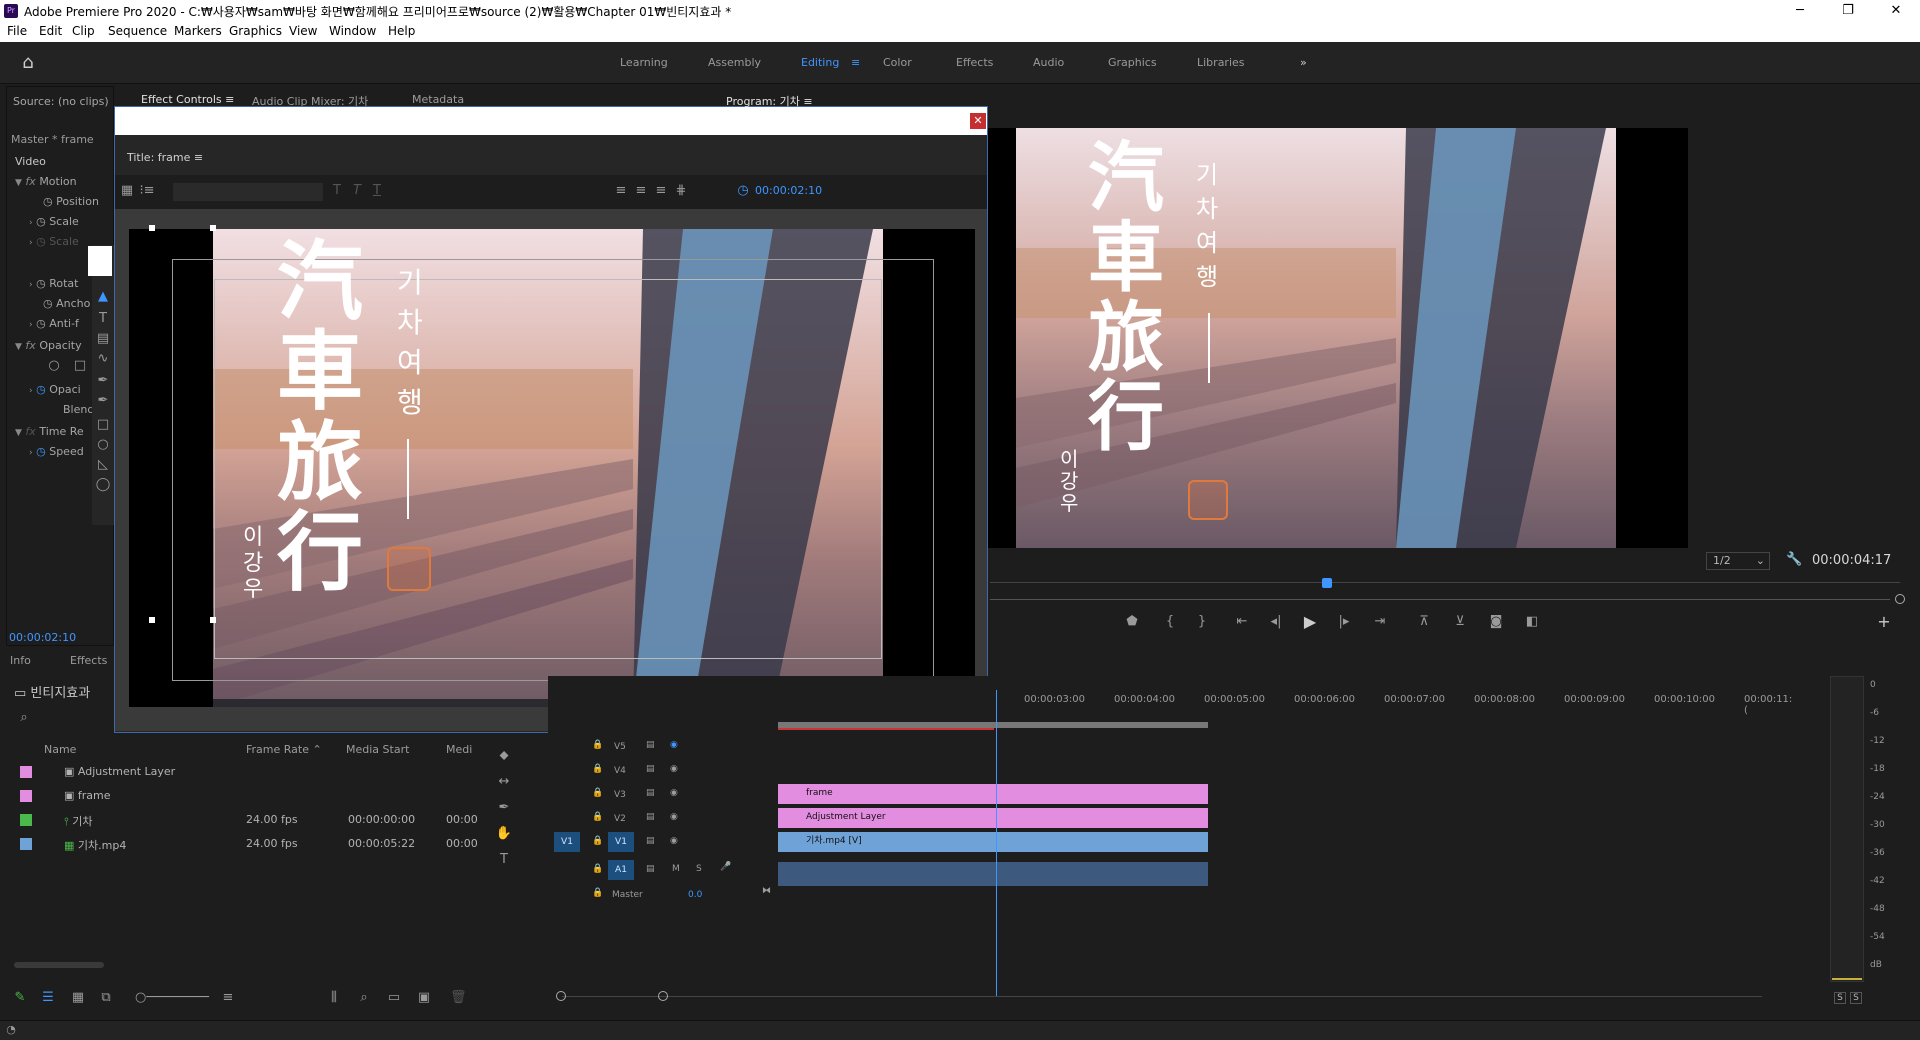 The width and height of the screenshot is (1920, 1040). Describe the element at coordinates (253, 564) in the screenshot. I see `author-vertical: 이 강 우` at that location.